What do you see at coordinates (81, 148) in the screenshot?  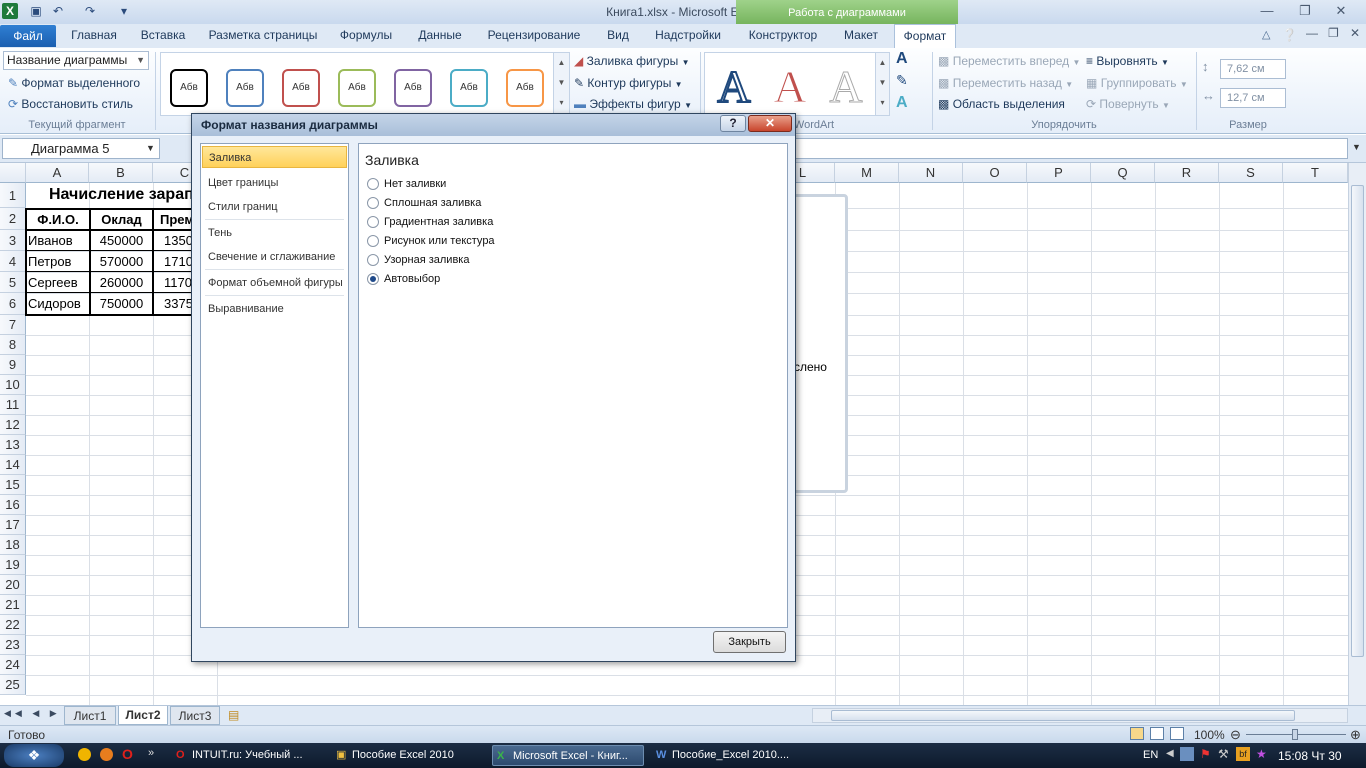 I see `name-box: Диаграмма 5` at bounding box center [81, 148].